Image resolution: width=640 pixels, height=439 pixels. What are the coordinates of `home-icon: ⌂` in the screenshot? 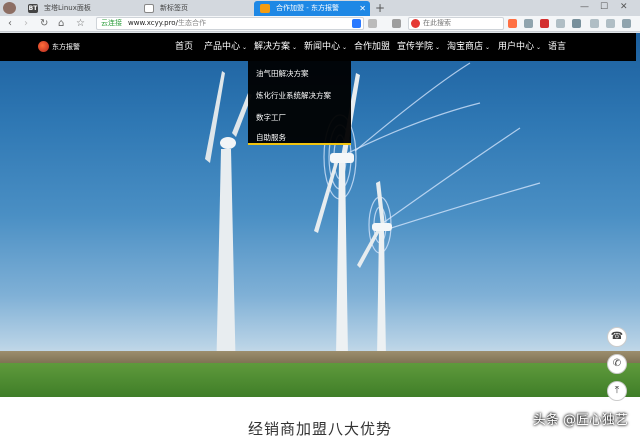 It's located at (61, 24).